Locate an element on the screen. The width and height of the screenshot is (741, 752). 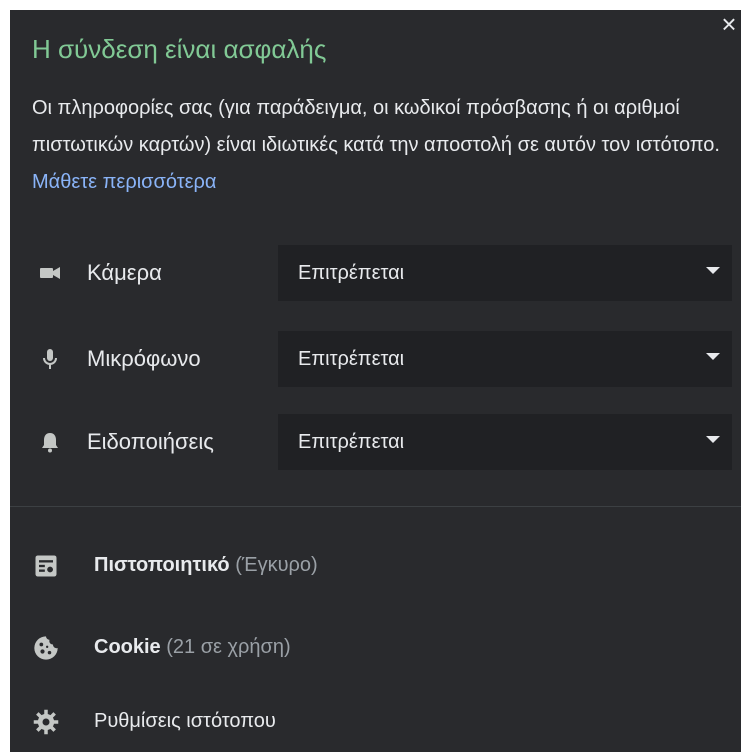
permission-row-camera: Κάμερα Επιτρέπεται is located at coordinates (375, 273).